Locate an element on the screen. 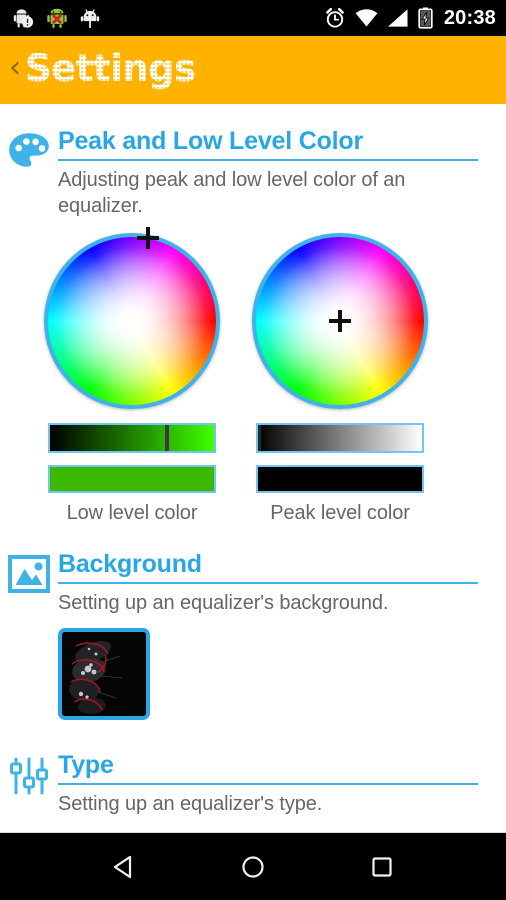 This screenshot has height=900, width=506. recents-square-icon is located at coordinates (382, 866).